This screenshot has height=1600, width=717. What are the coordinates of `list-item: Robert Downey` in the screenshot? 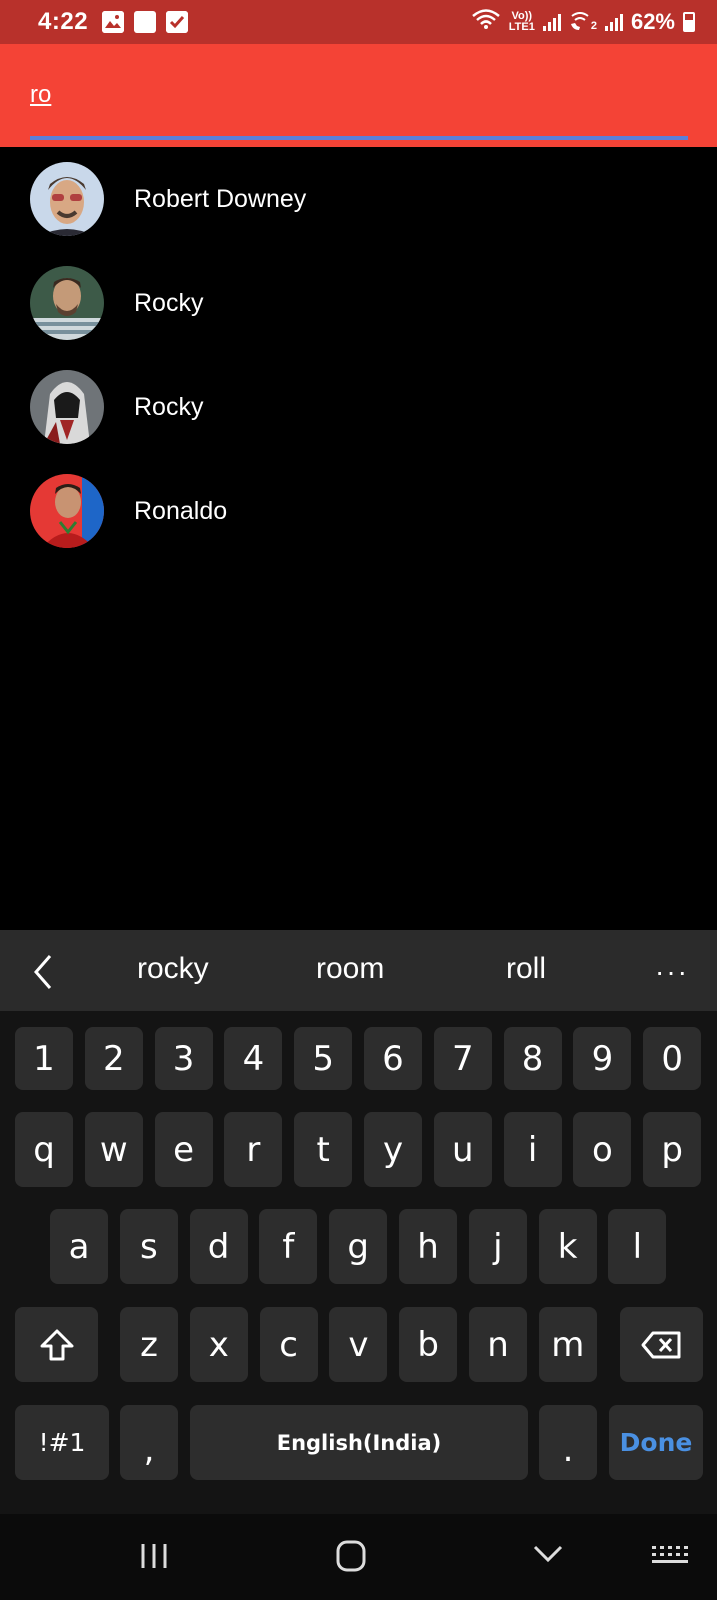 It's located at (358, 199).